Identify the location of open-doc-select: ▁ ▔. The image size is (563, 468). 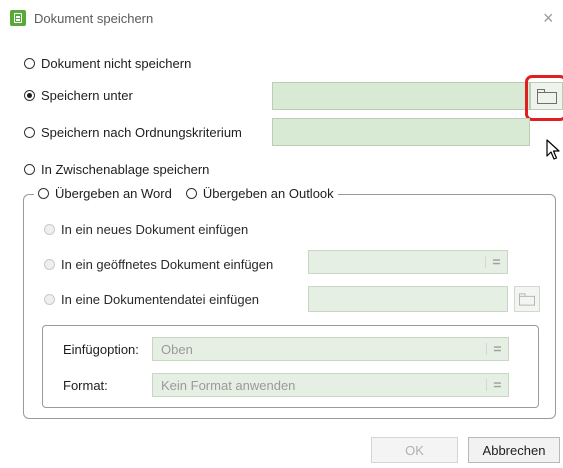
(408, 262).